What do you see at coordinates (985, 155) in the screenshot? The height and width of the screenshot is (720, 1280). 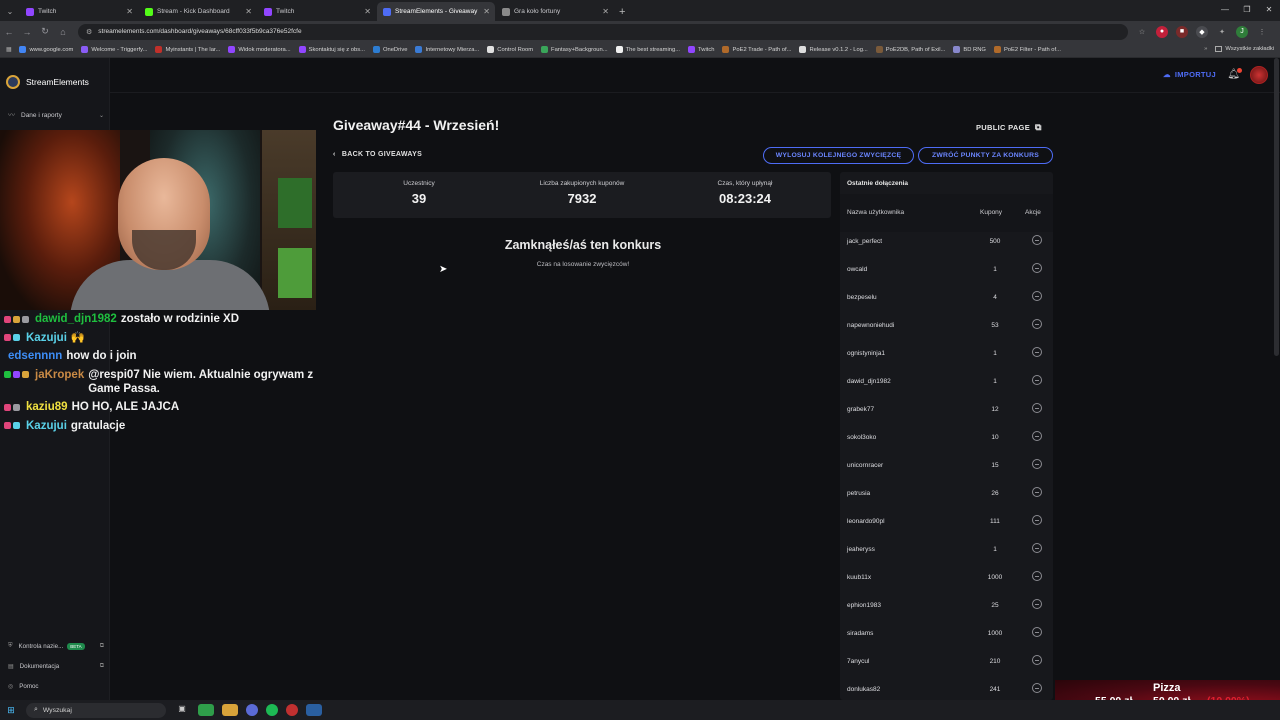 I see `refund-points-button: ZWRÓĆ PUNKTY ZA KONKURS` at bounding box center [985, 155].